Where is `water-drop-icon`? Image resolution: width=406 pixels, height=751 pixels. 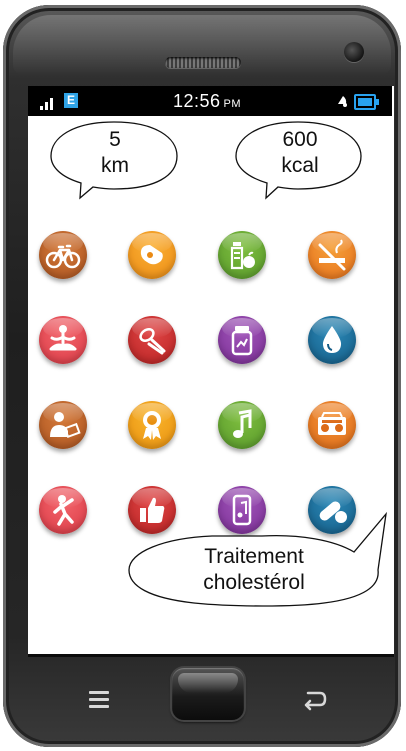
water-drop-icon is located at coordinates (332, 339).